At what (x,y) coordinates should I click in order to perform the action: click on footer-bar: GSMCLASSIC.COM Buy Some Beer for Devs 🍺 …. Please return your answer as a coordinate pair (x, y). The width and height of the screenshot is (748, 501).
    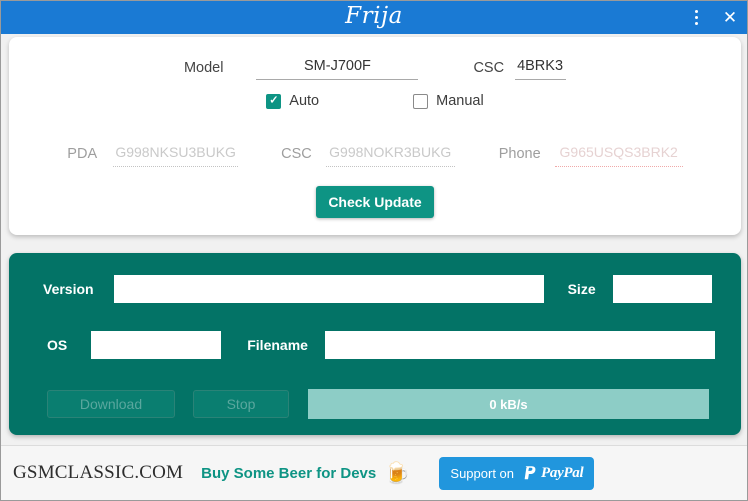
    Looking at the image, I should click on (374, 472).